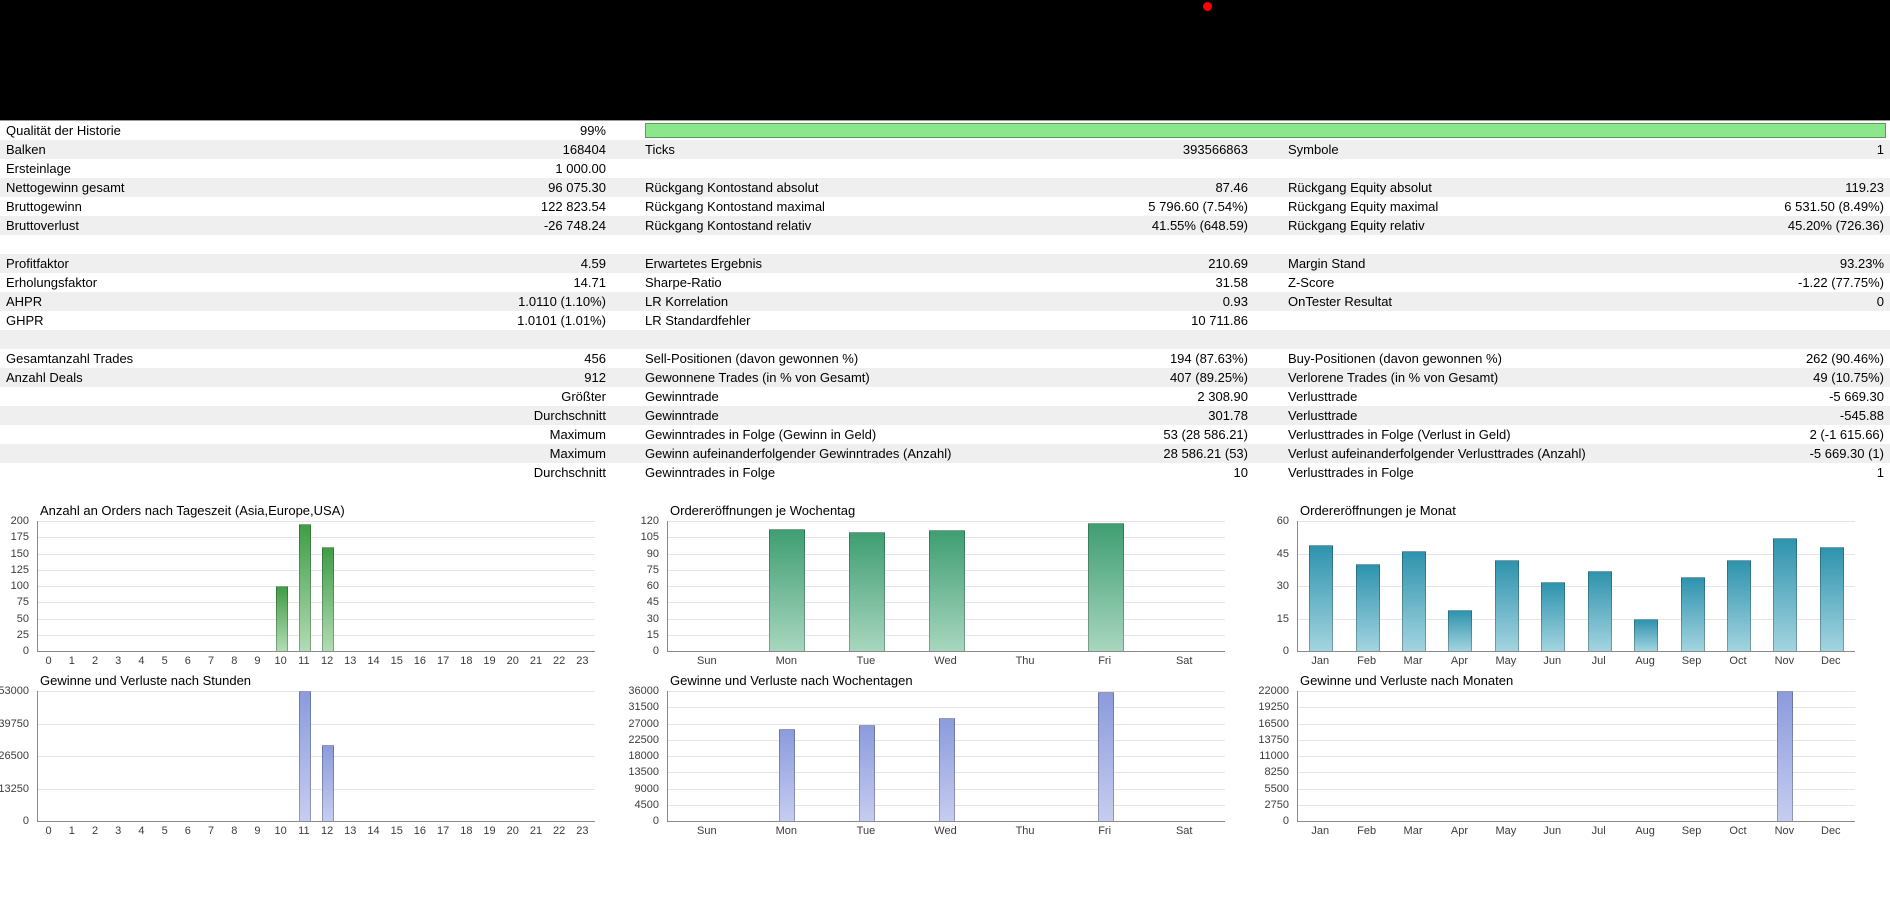  Describe the element at coordinates (16, 586) in the screenshot. I see `y-axis: 0 25 50 75 100 125 150 175 200` at that location.